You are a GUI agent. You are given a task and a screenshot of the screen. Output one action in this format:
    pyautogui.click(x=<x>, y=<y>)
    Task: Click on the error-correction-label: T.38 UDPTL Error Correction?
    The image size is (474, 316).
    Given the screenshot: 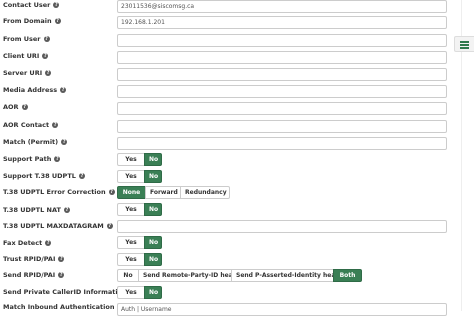 What is the action you would take?
    pyautogui.click(x=59, y=192)
    